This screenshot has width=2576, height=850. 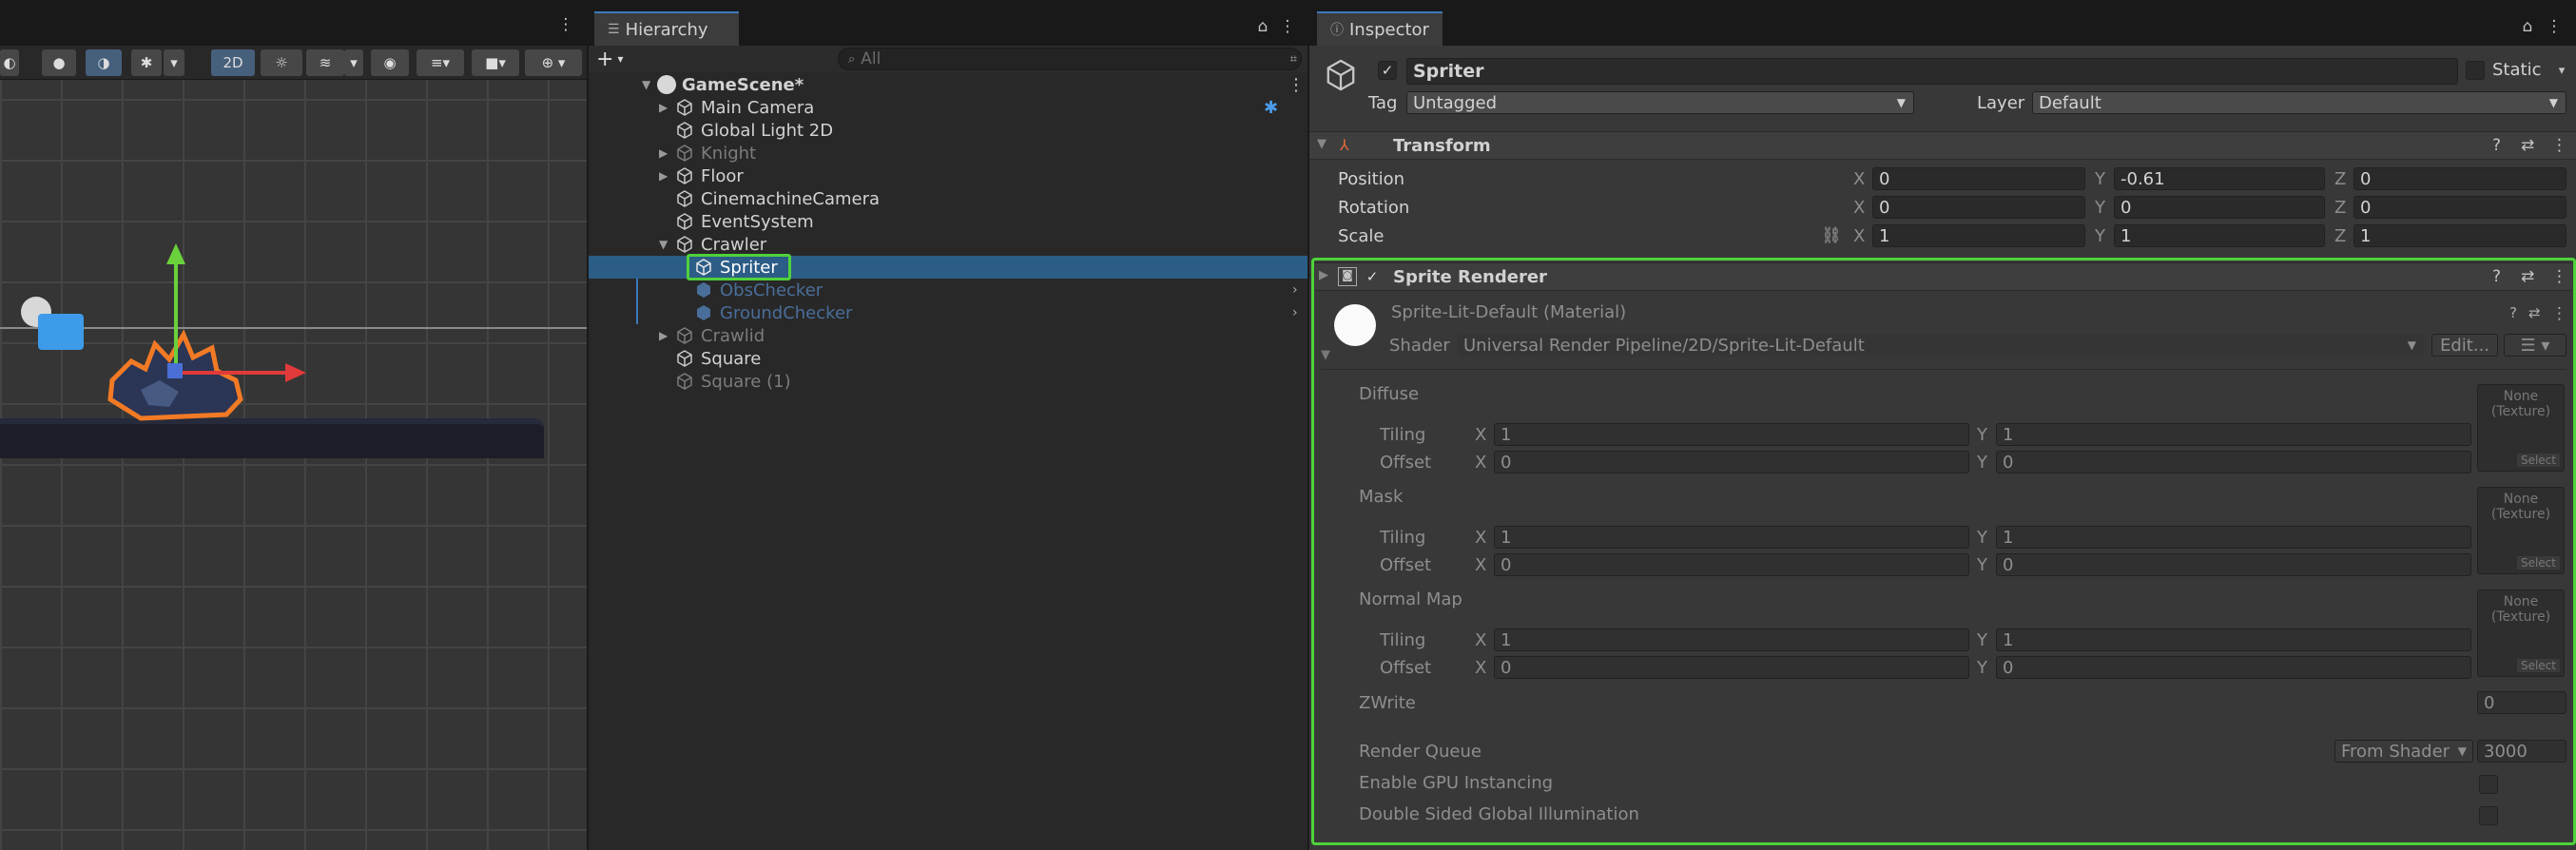 I want to click on position-z-field: 0, so click(x=2459, y=179).